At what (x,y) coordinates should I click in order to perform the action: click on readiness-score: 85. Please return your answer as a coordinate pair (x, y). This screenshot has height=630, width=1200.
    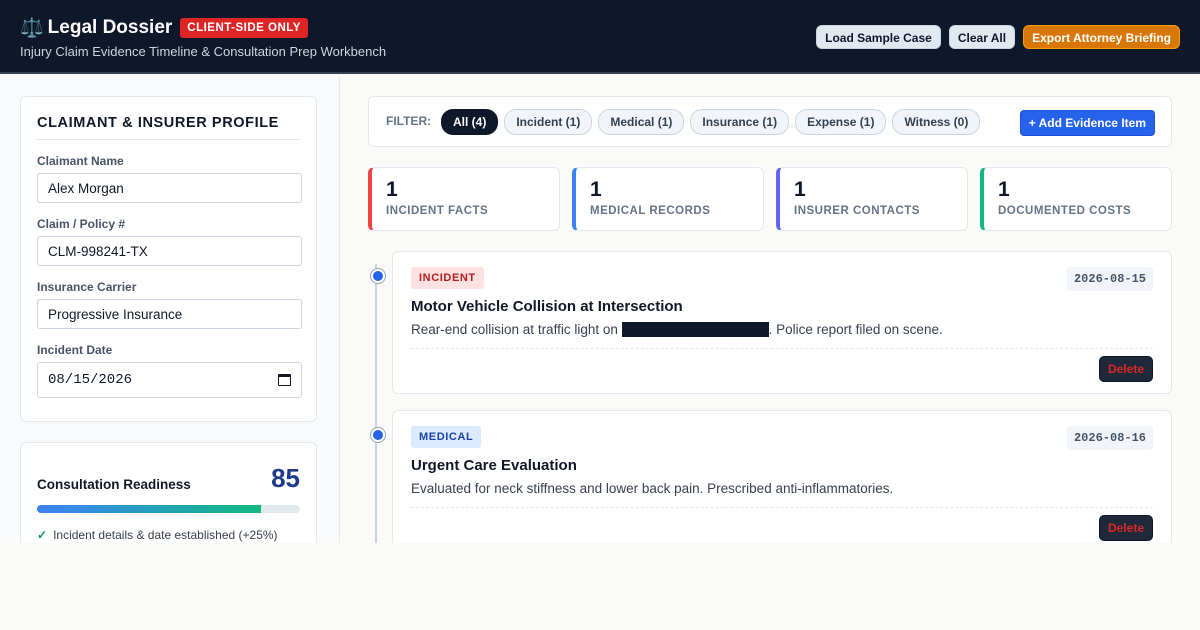
    Looking at the image, I should click on (285, 478).